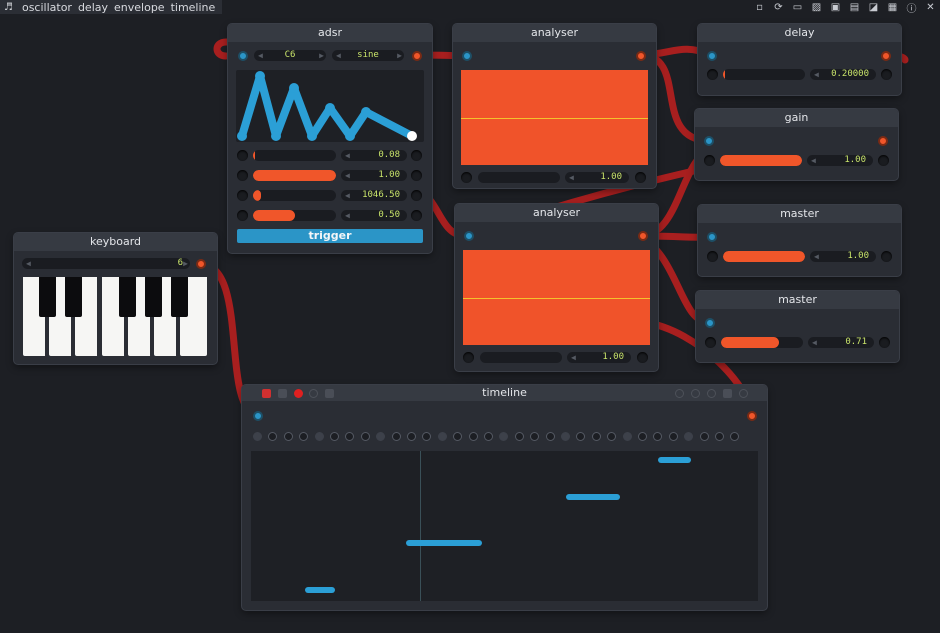 The image size is (940, 633). What do you see at coordinates (843, 256) in the screenshot?
I see `master-1-value: ◀ 1.00` at bounding box center [843, 256].